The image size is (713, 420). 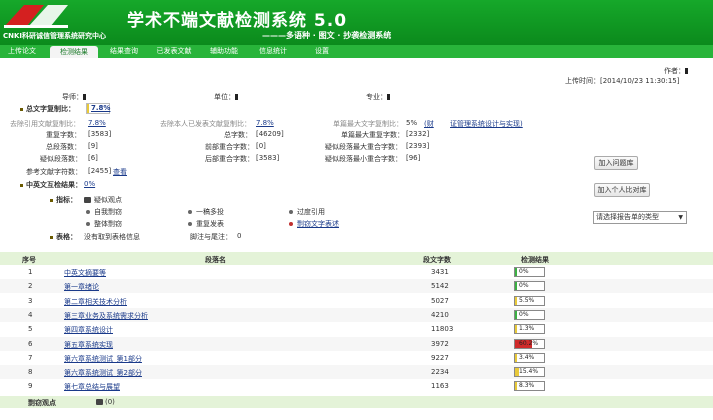 What do you see at coordinates (85, 273) in the screenshot?
I see `row-section-link: 中英文摘要等` at bounding box center [85, 273].